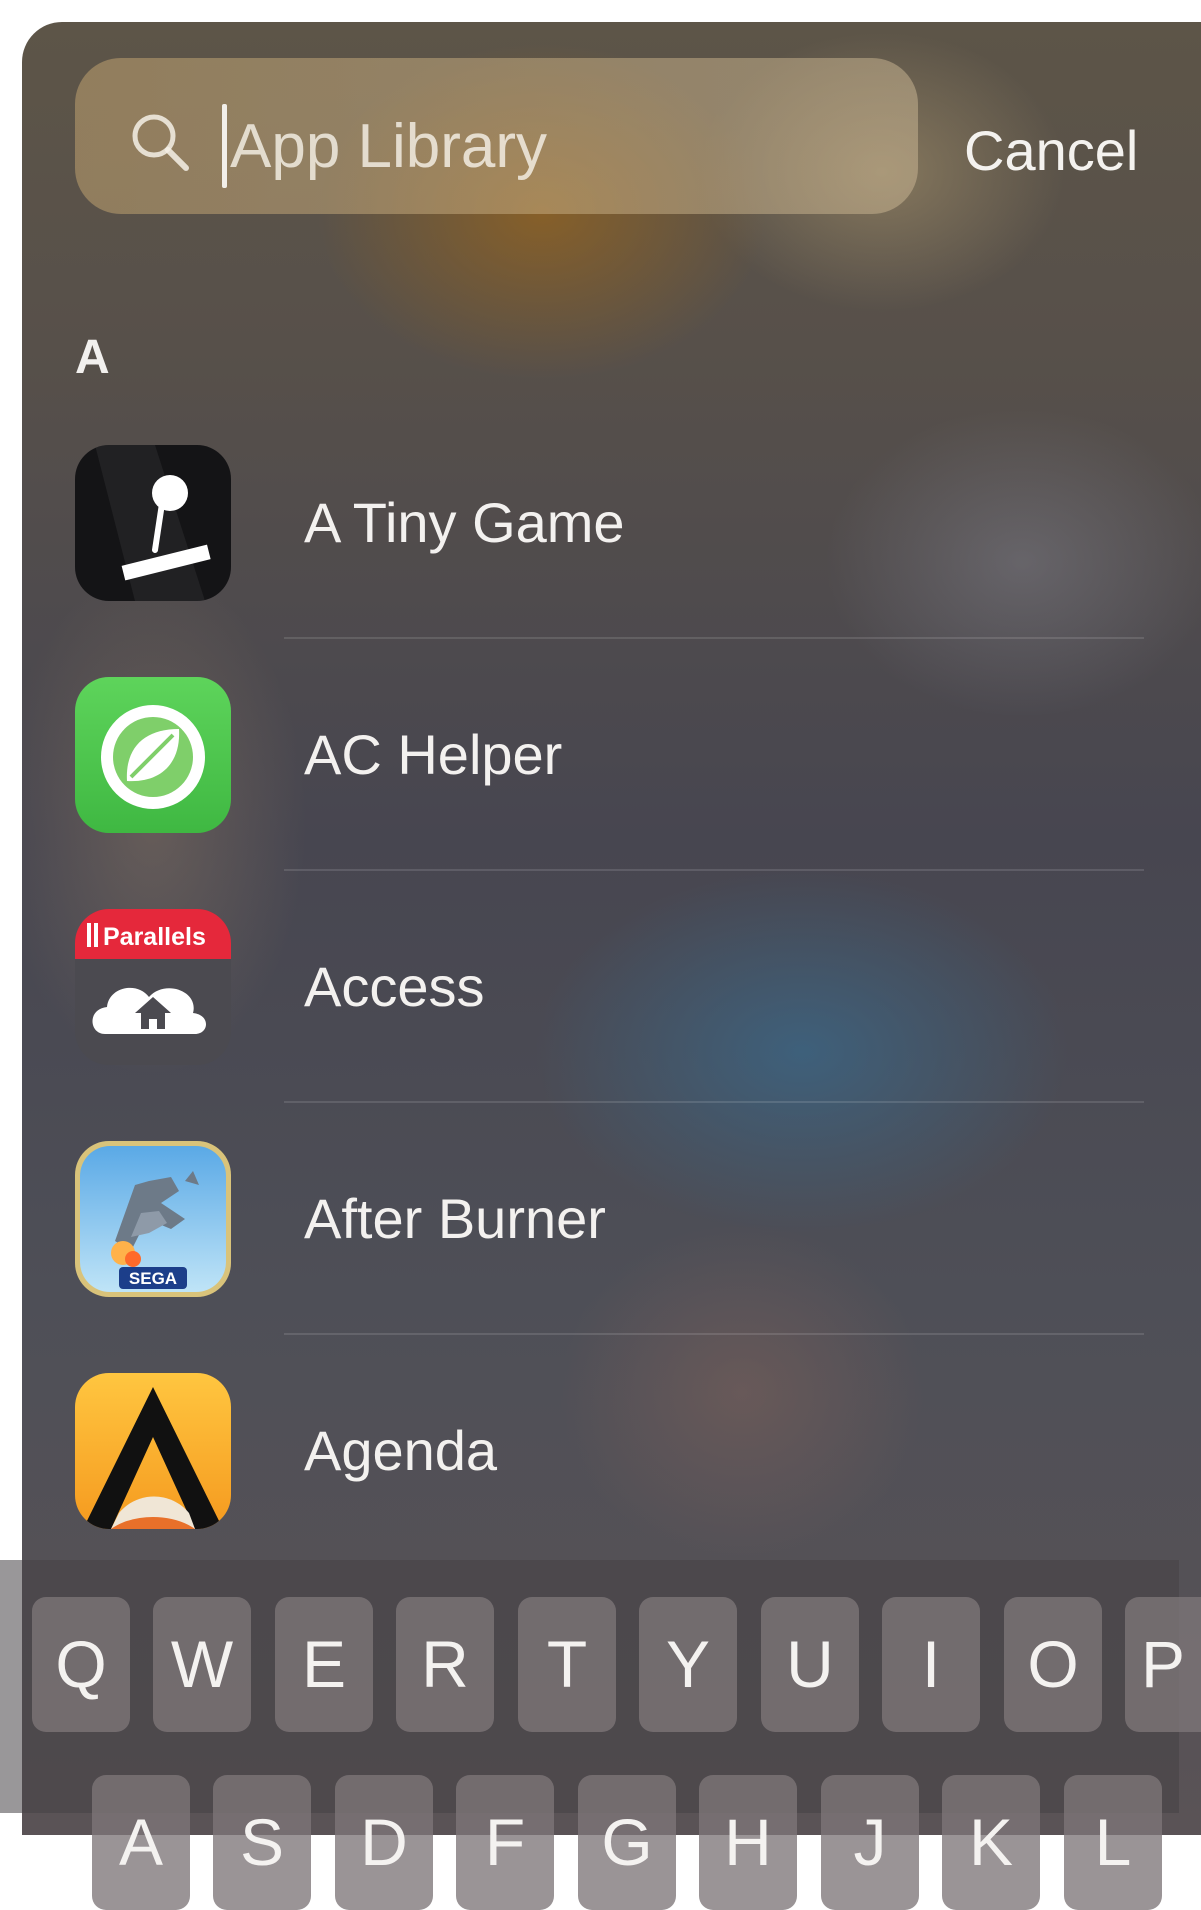  What do you see at coordinates (141, 1842) in the screenshot?
I see `key-a: A` at bounding box center [141, 1842].